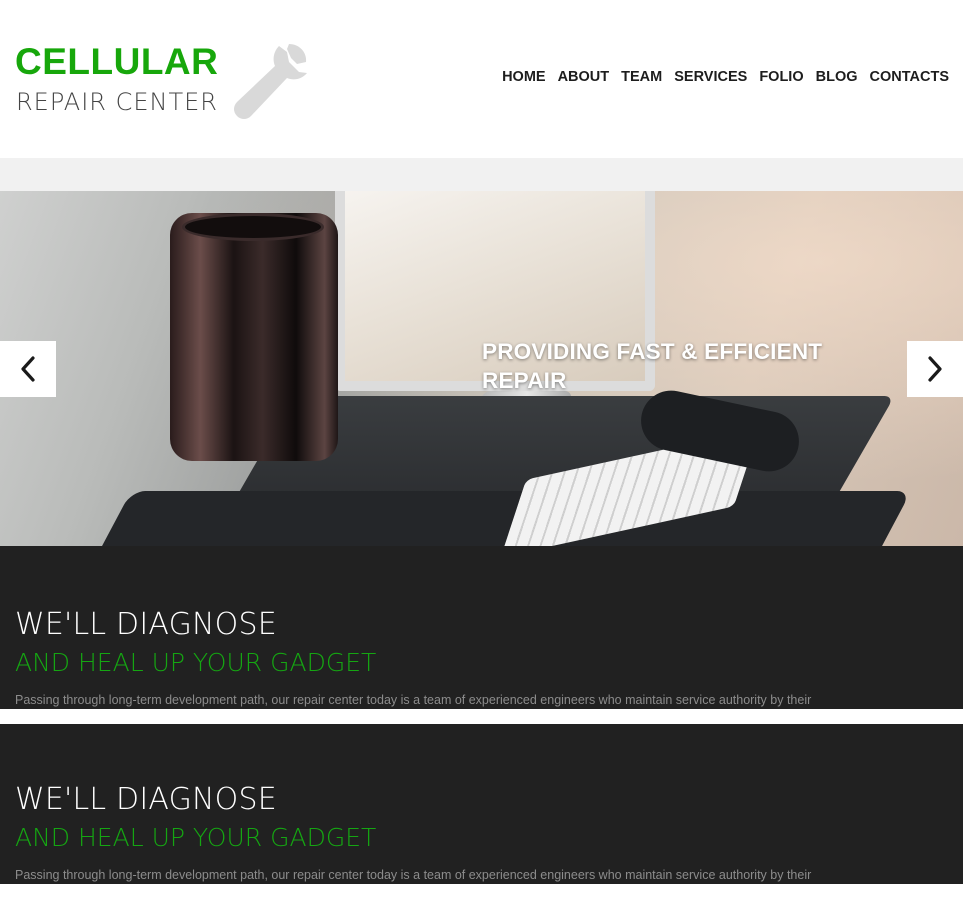 Image resolution: width=963 pixels, height=900 pixels. Describe the element at coordinates (584, 77) in the screenshot. I see `nav-item-about: ABOUT` at that location.